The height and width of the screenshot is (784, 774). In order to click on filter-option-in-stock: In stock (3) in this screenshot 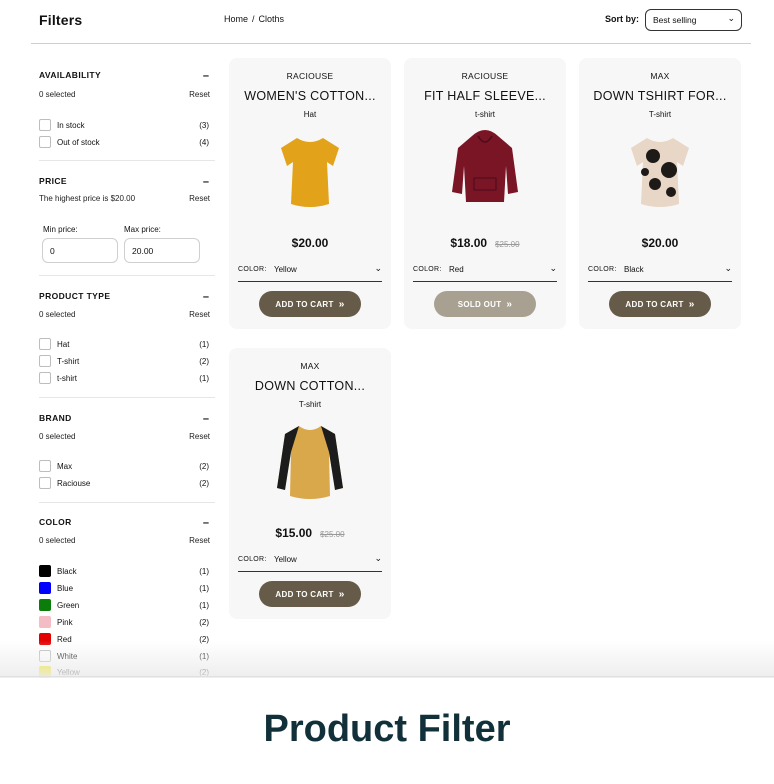, I will do `click(124, 125)`.